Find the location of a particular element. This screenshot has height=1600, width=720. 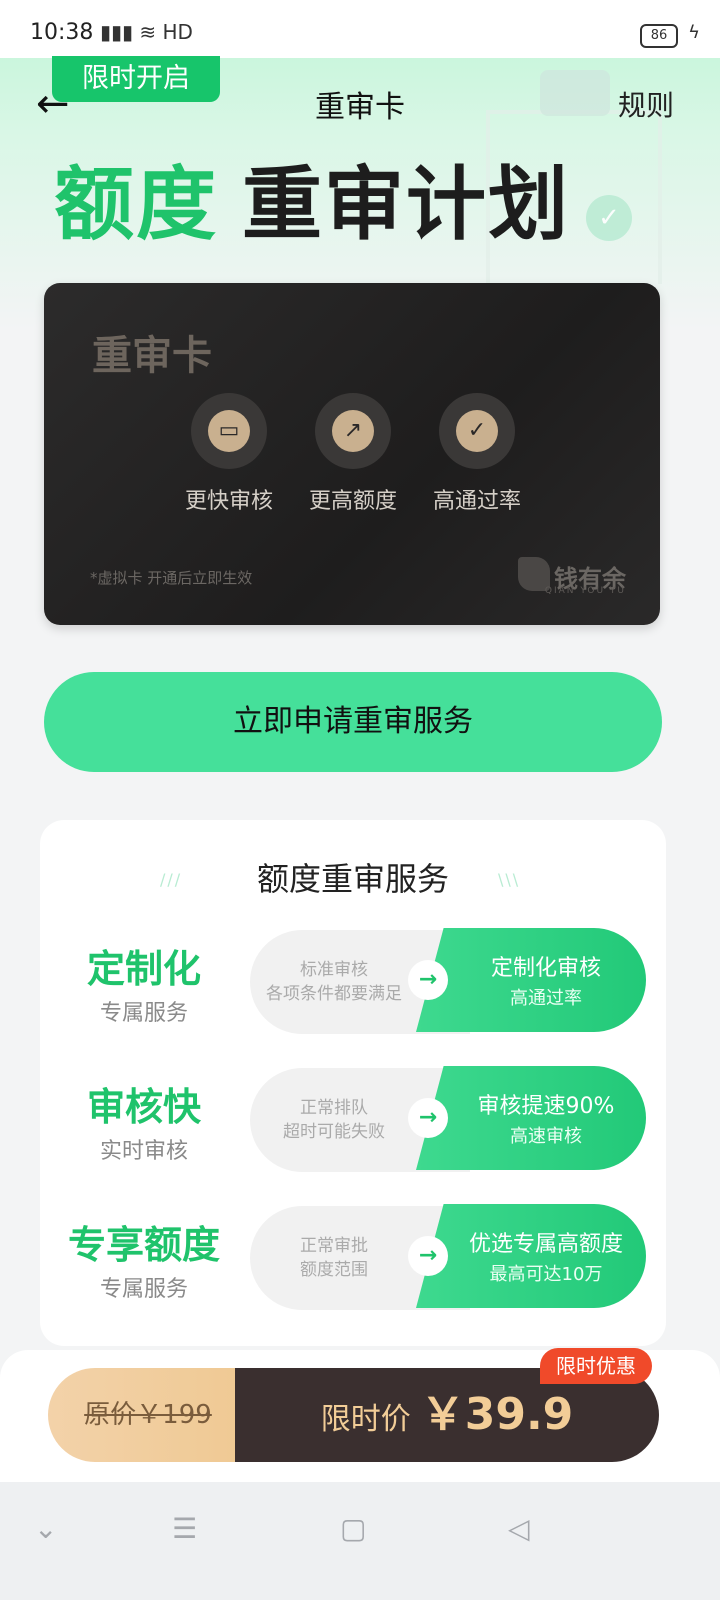

feature-label: 更快审核 is located at coordinates (228, 501).